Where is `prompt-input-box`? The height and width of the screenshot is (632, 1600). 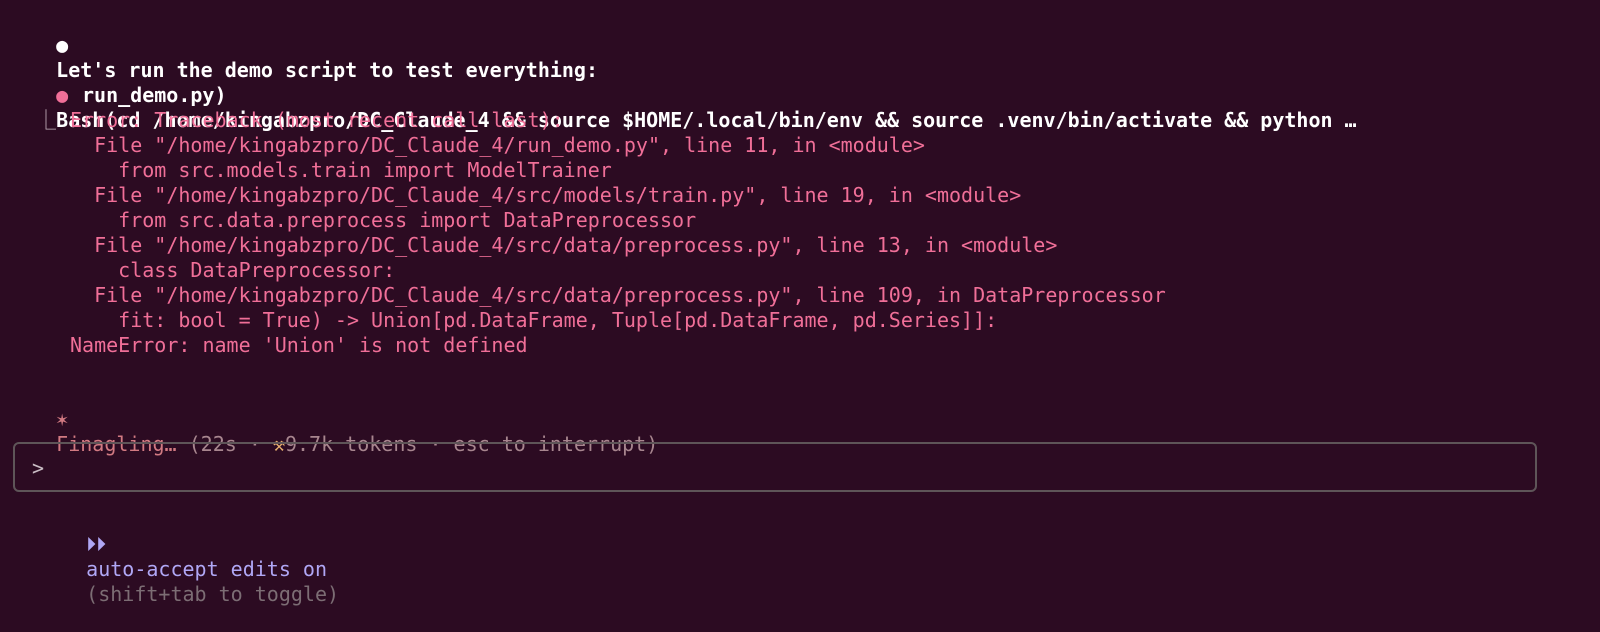
prompt-input-box is located at coordinates (775, 467).